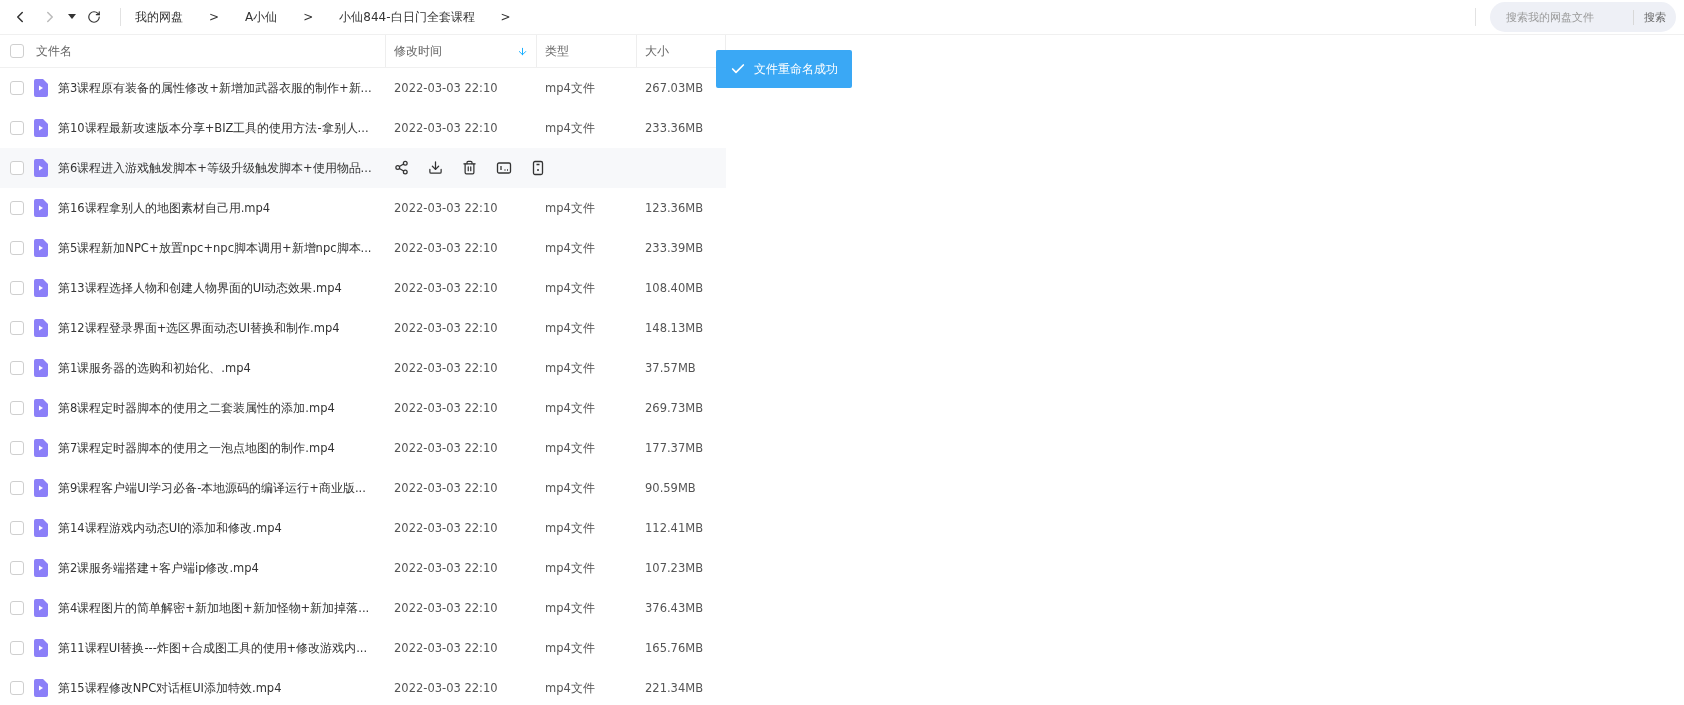 The height and width of the screenshot is (705, 1684). What do you see at coordinates (407, 17) in the screenshot?
I see `breadcrumb-link: 小仙844-白日门全套课程` at bounding box center [407, 17].